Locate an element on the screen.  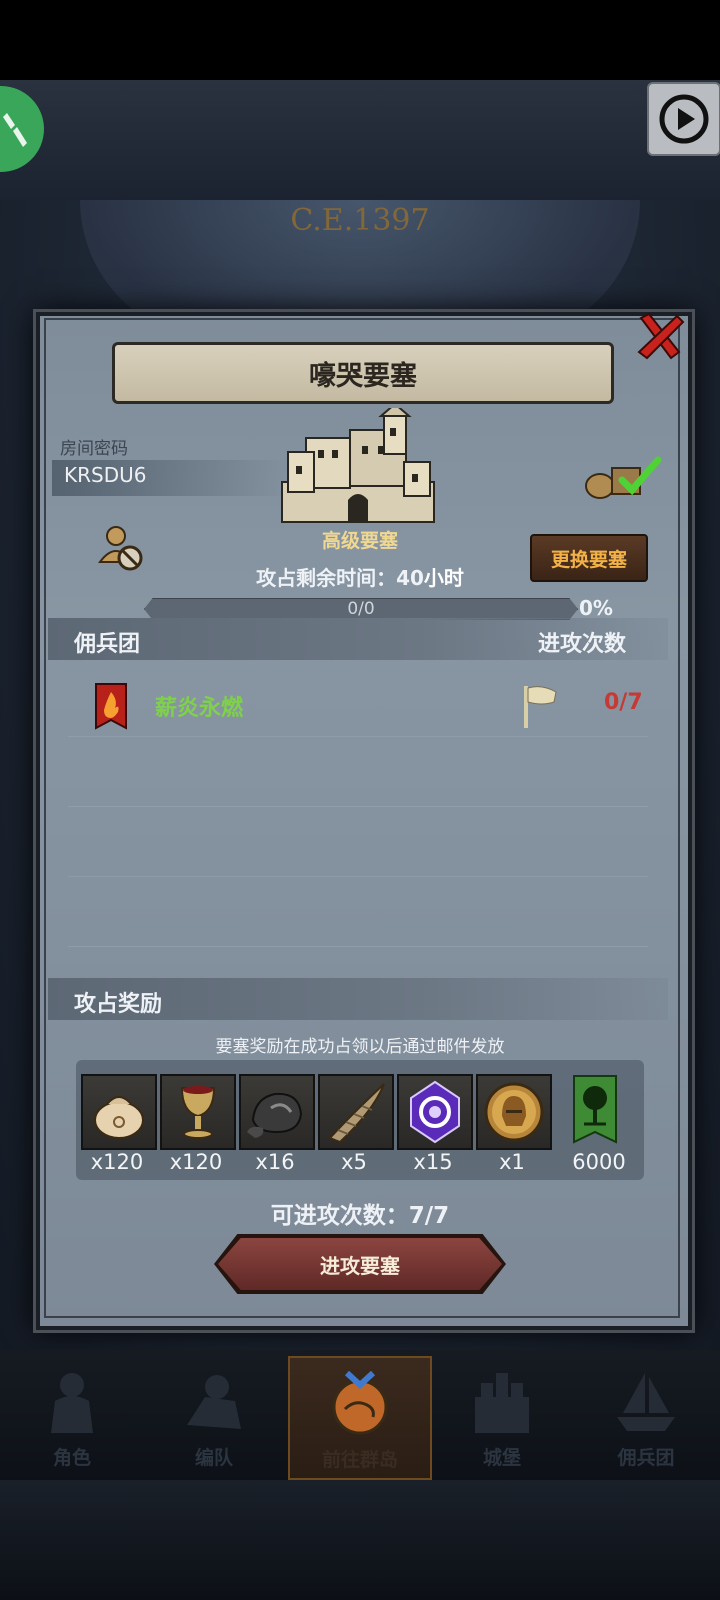
era-label: C.E.1397 is located at coordinates (360, 220).